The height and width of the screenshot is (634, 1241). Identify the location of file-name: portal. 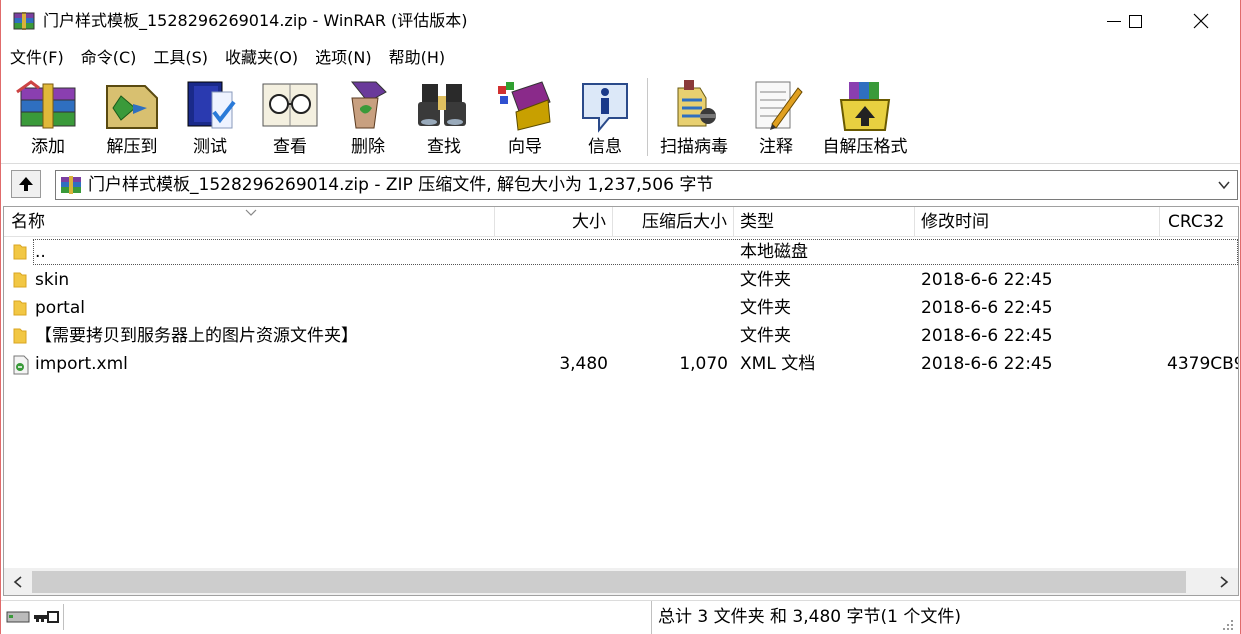
(60, 308).